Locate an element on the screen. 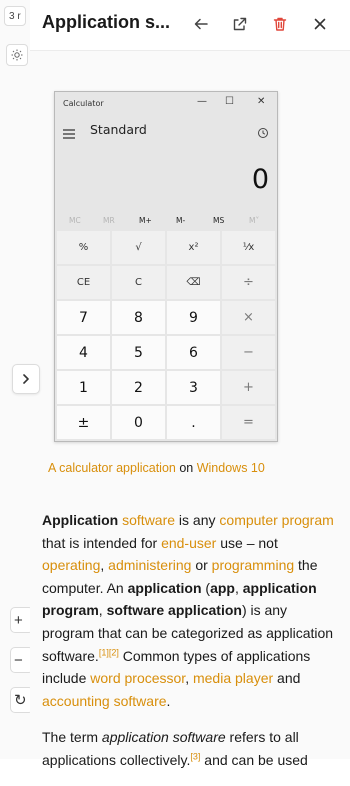 Image resolution: width=350 pixels, height=786 pixels. citation-link: [1] is located at coordinates (104, 652).